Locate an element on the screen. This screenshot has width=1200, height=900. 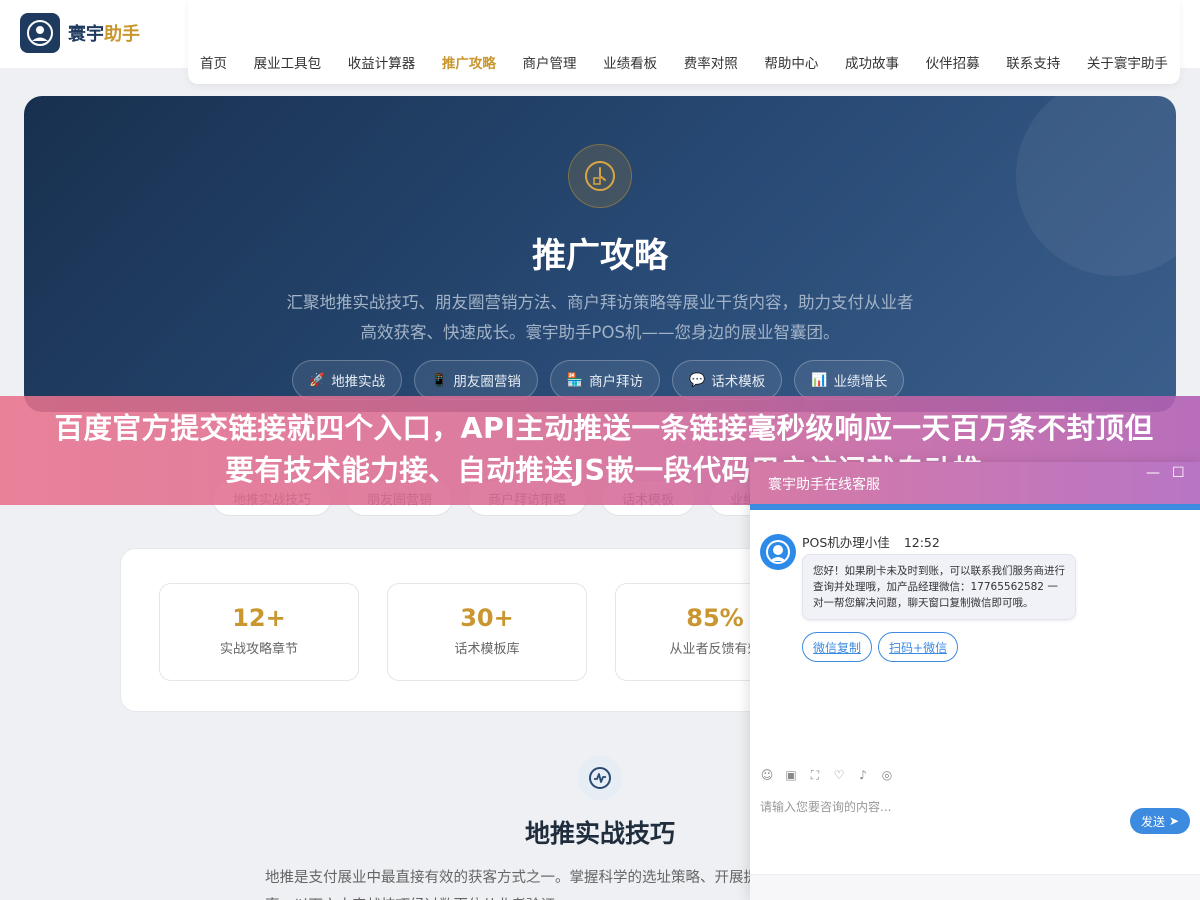
hero-tag-label: 商户拜访 is located at coordinates (616, 382).